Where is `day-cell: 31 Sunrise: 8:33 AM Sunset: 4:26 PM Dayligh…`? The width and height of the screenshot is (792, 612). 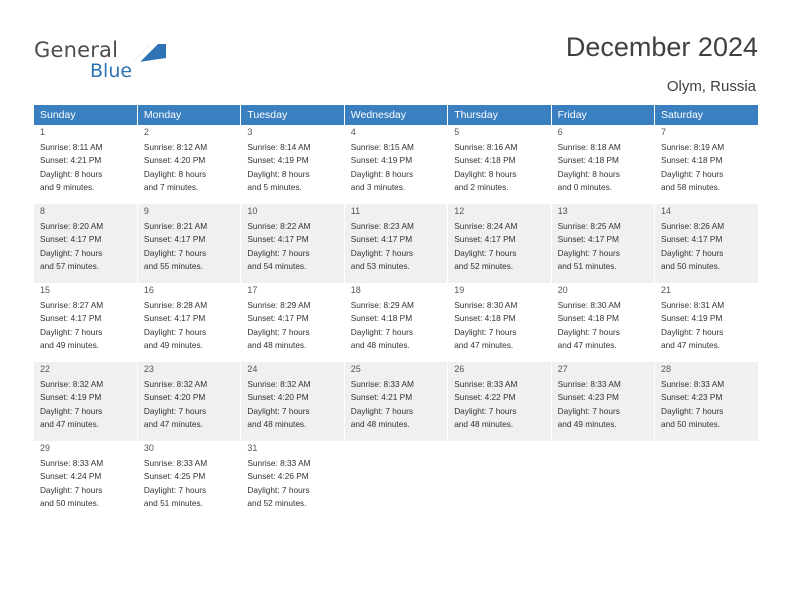 day-cell: 31 Sunrise: 8:33 AM Sunset: 4:26 PM Dayligh… is located at coordinates (292, 480).